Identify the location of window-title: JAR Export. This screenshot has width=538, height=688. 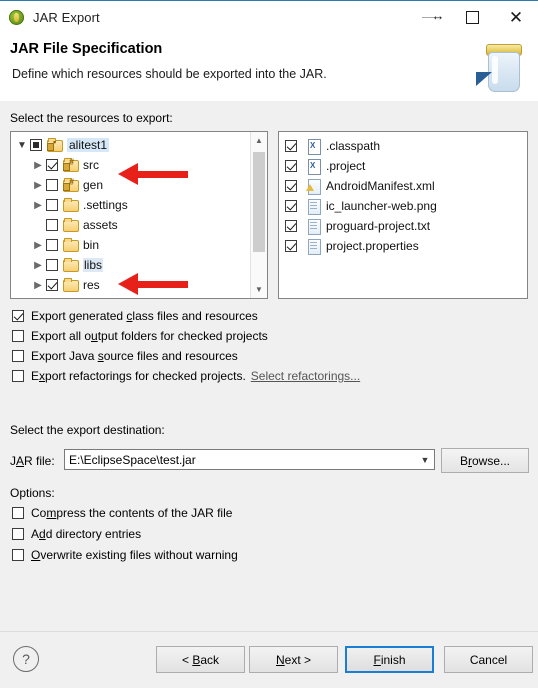
(66, 17).